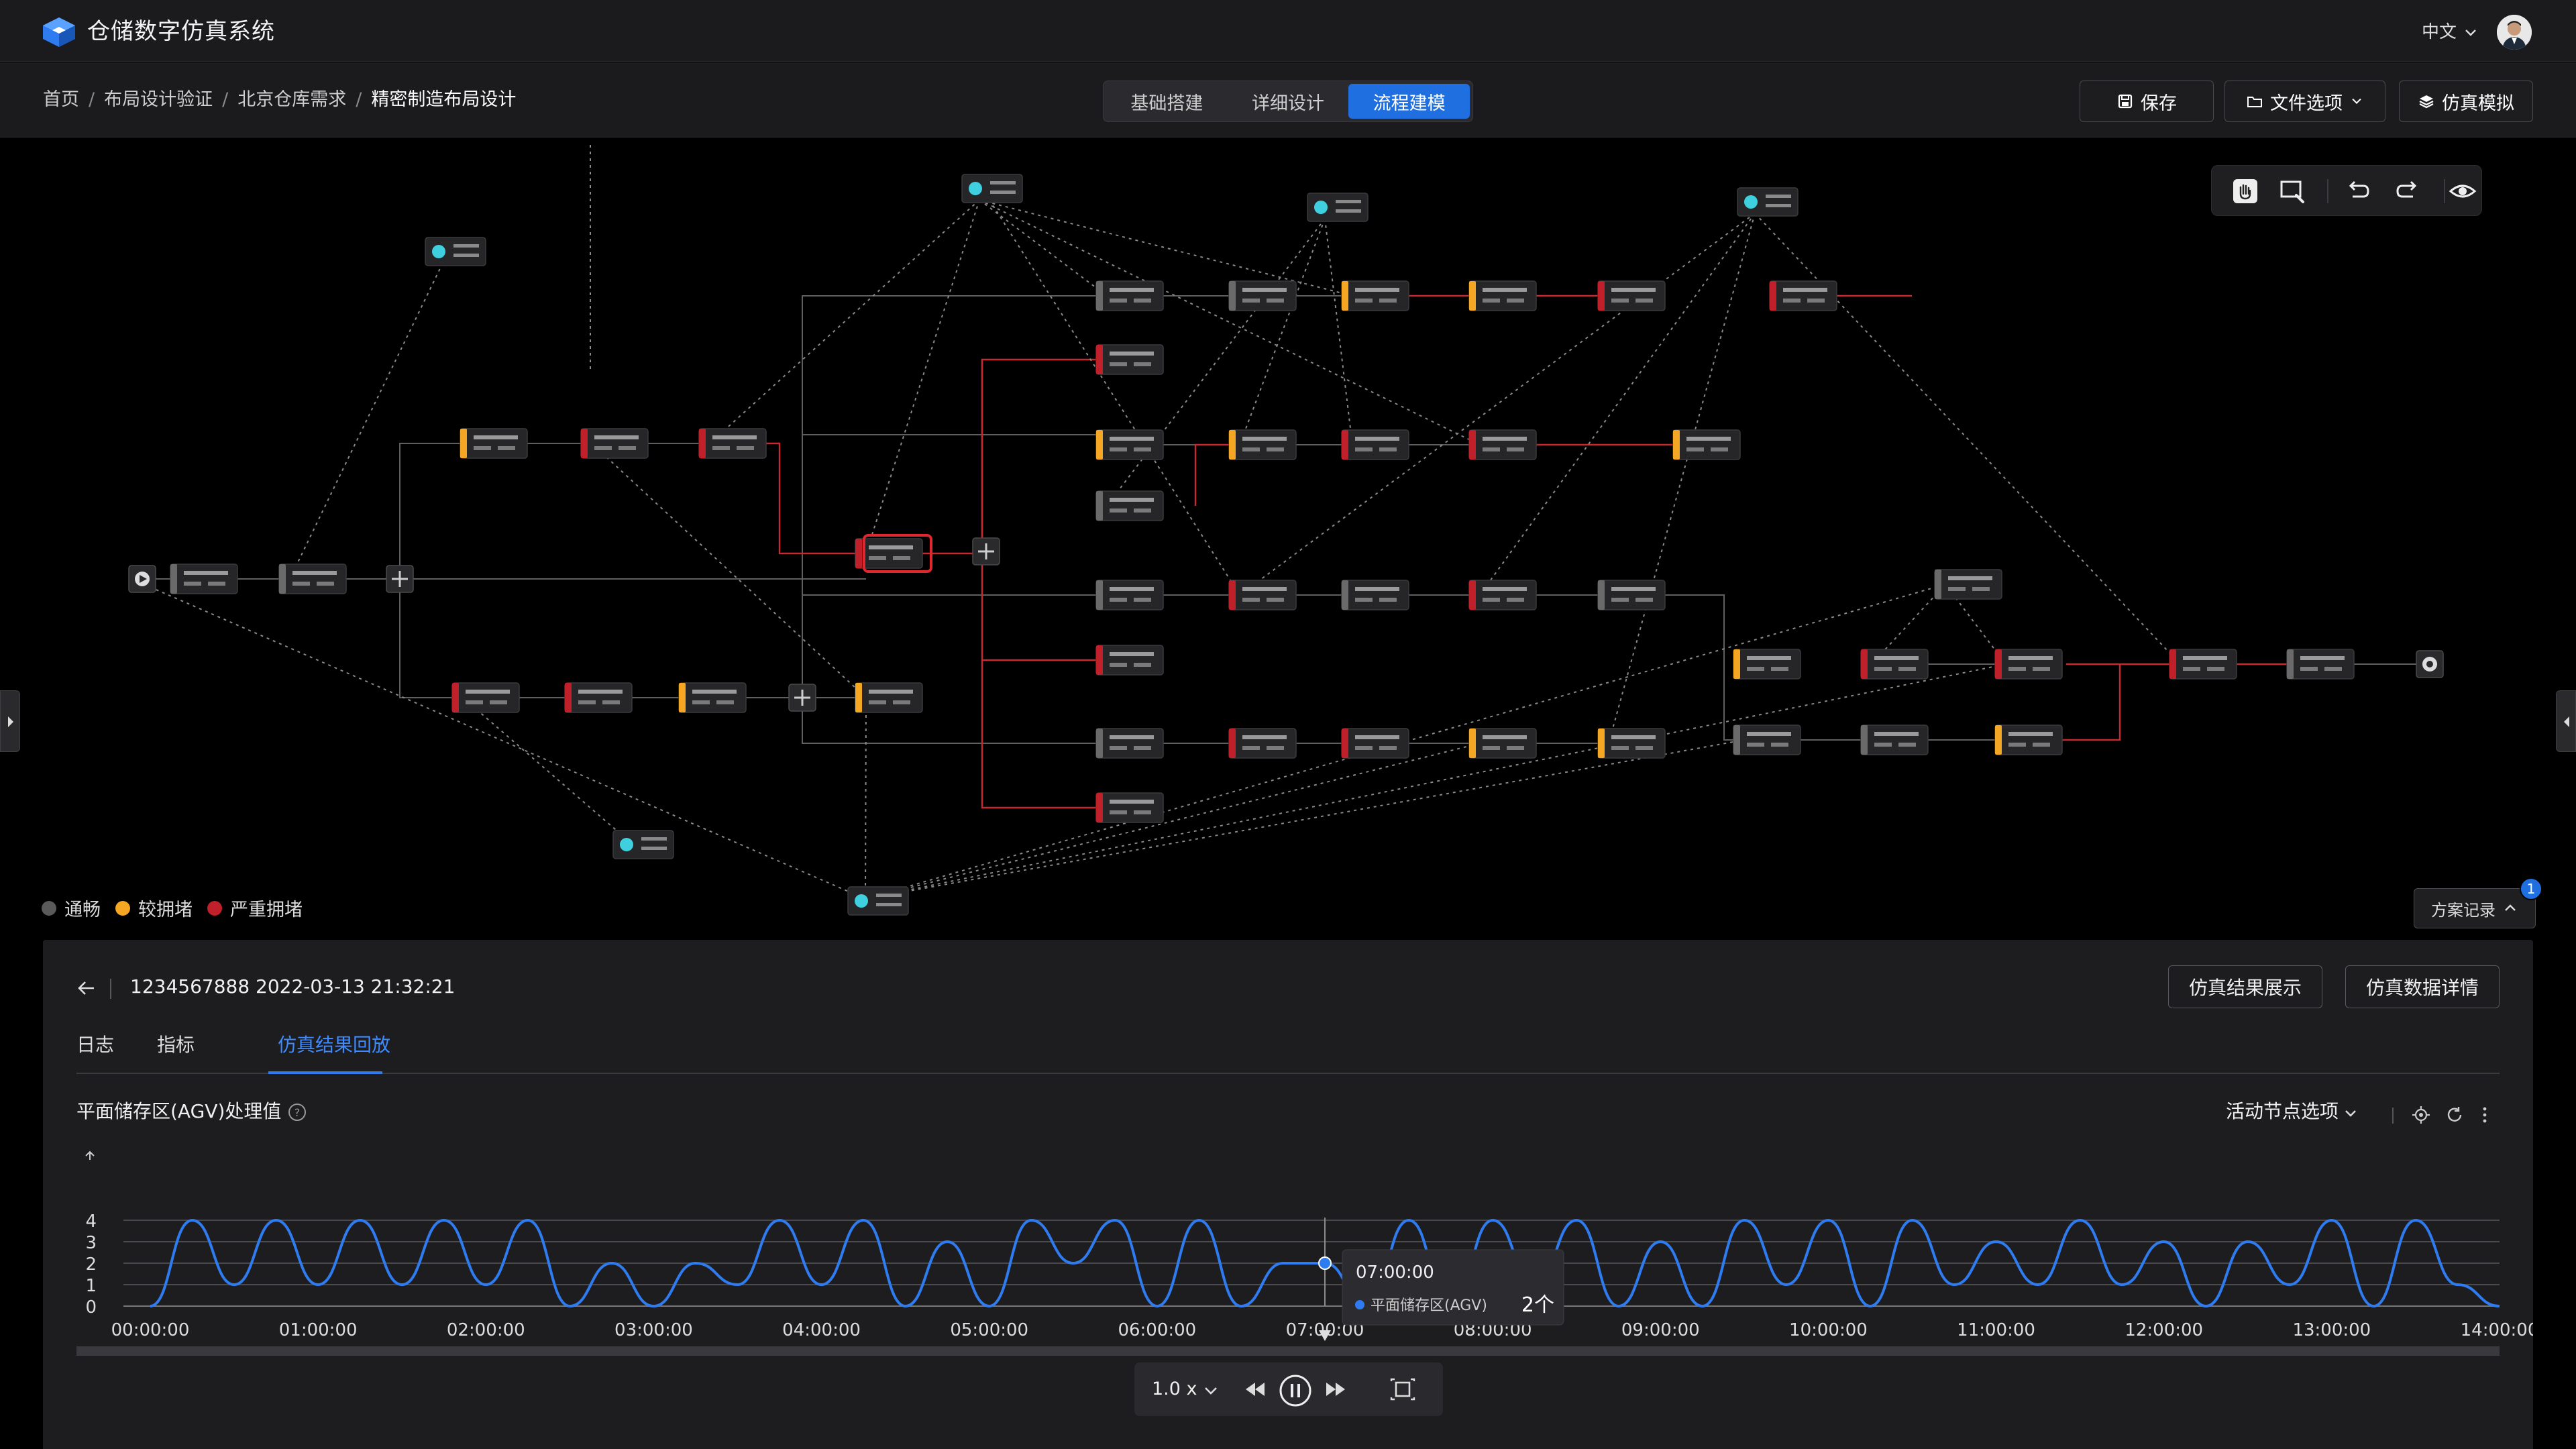 The height and width of the screenshot is (1449, 2576). What do you see at coordinates (1402, 1389) in the screenshot?
I see `fit-screen-icon` at bounding box center [1402, 1389].